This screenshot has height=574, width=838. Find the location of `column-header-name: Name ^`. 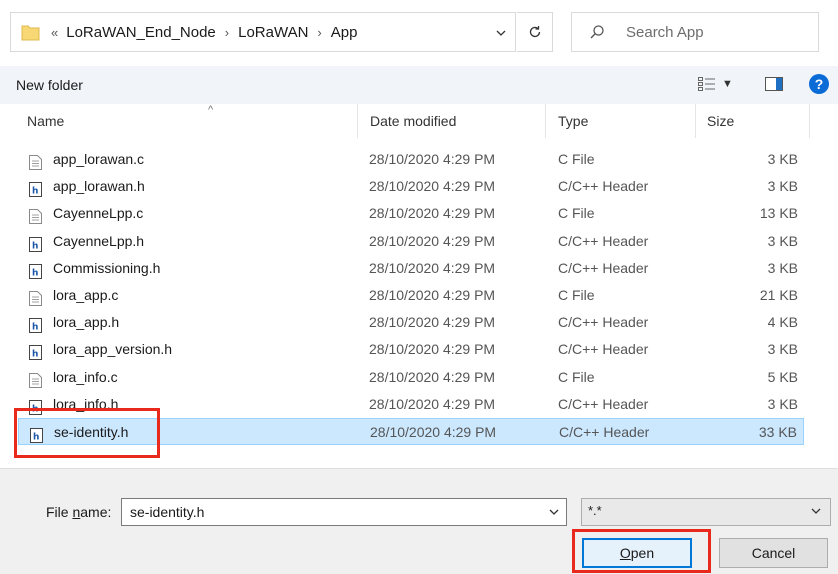

column-header-name: Name ^ is located at coordinates (188, 121).